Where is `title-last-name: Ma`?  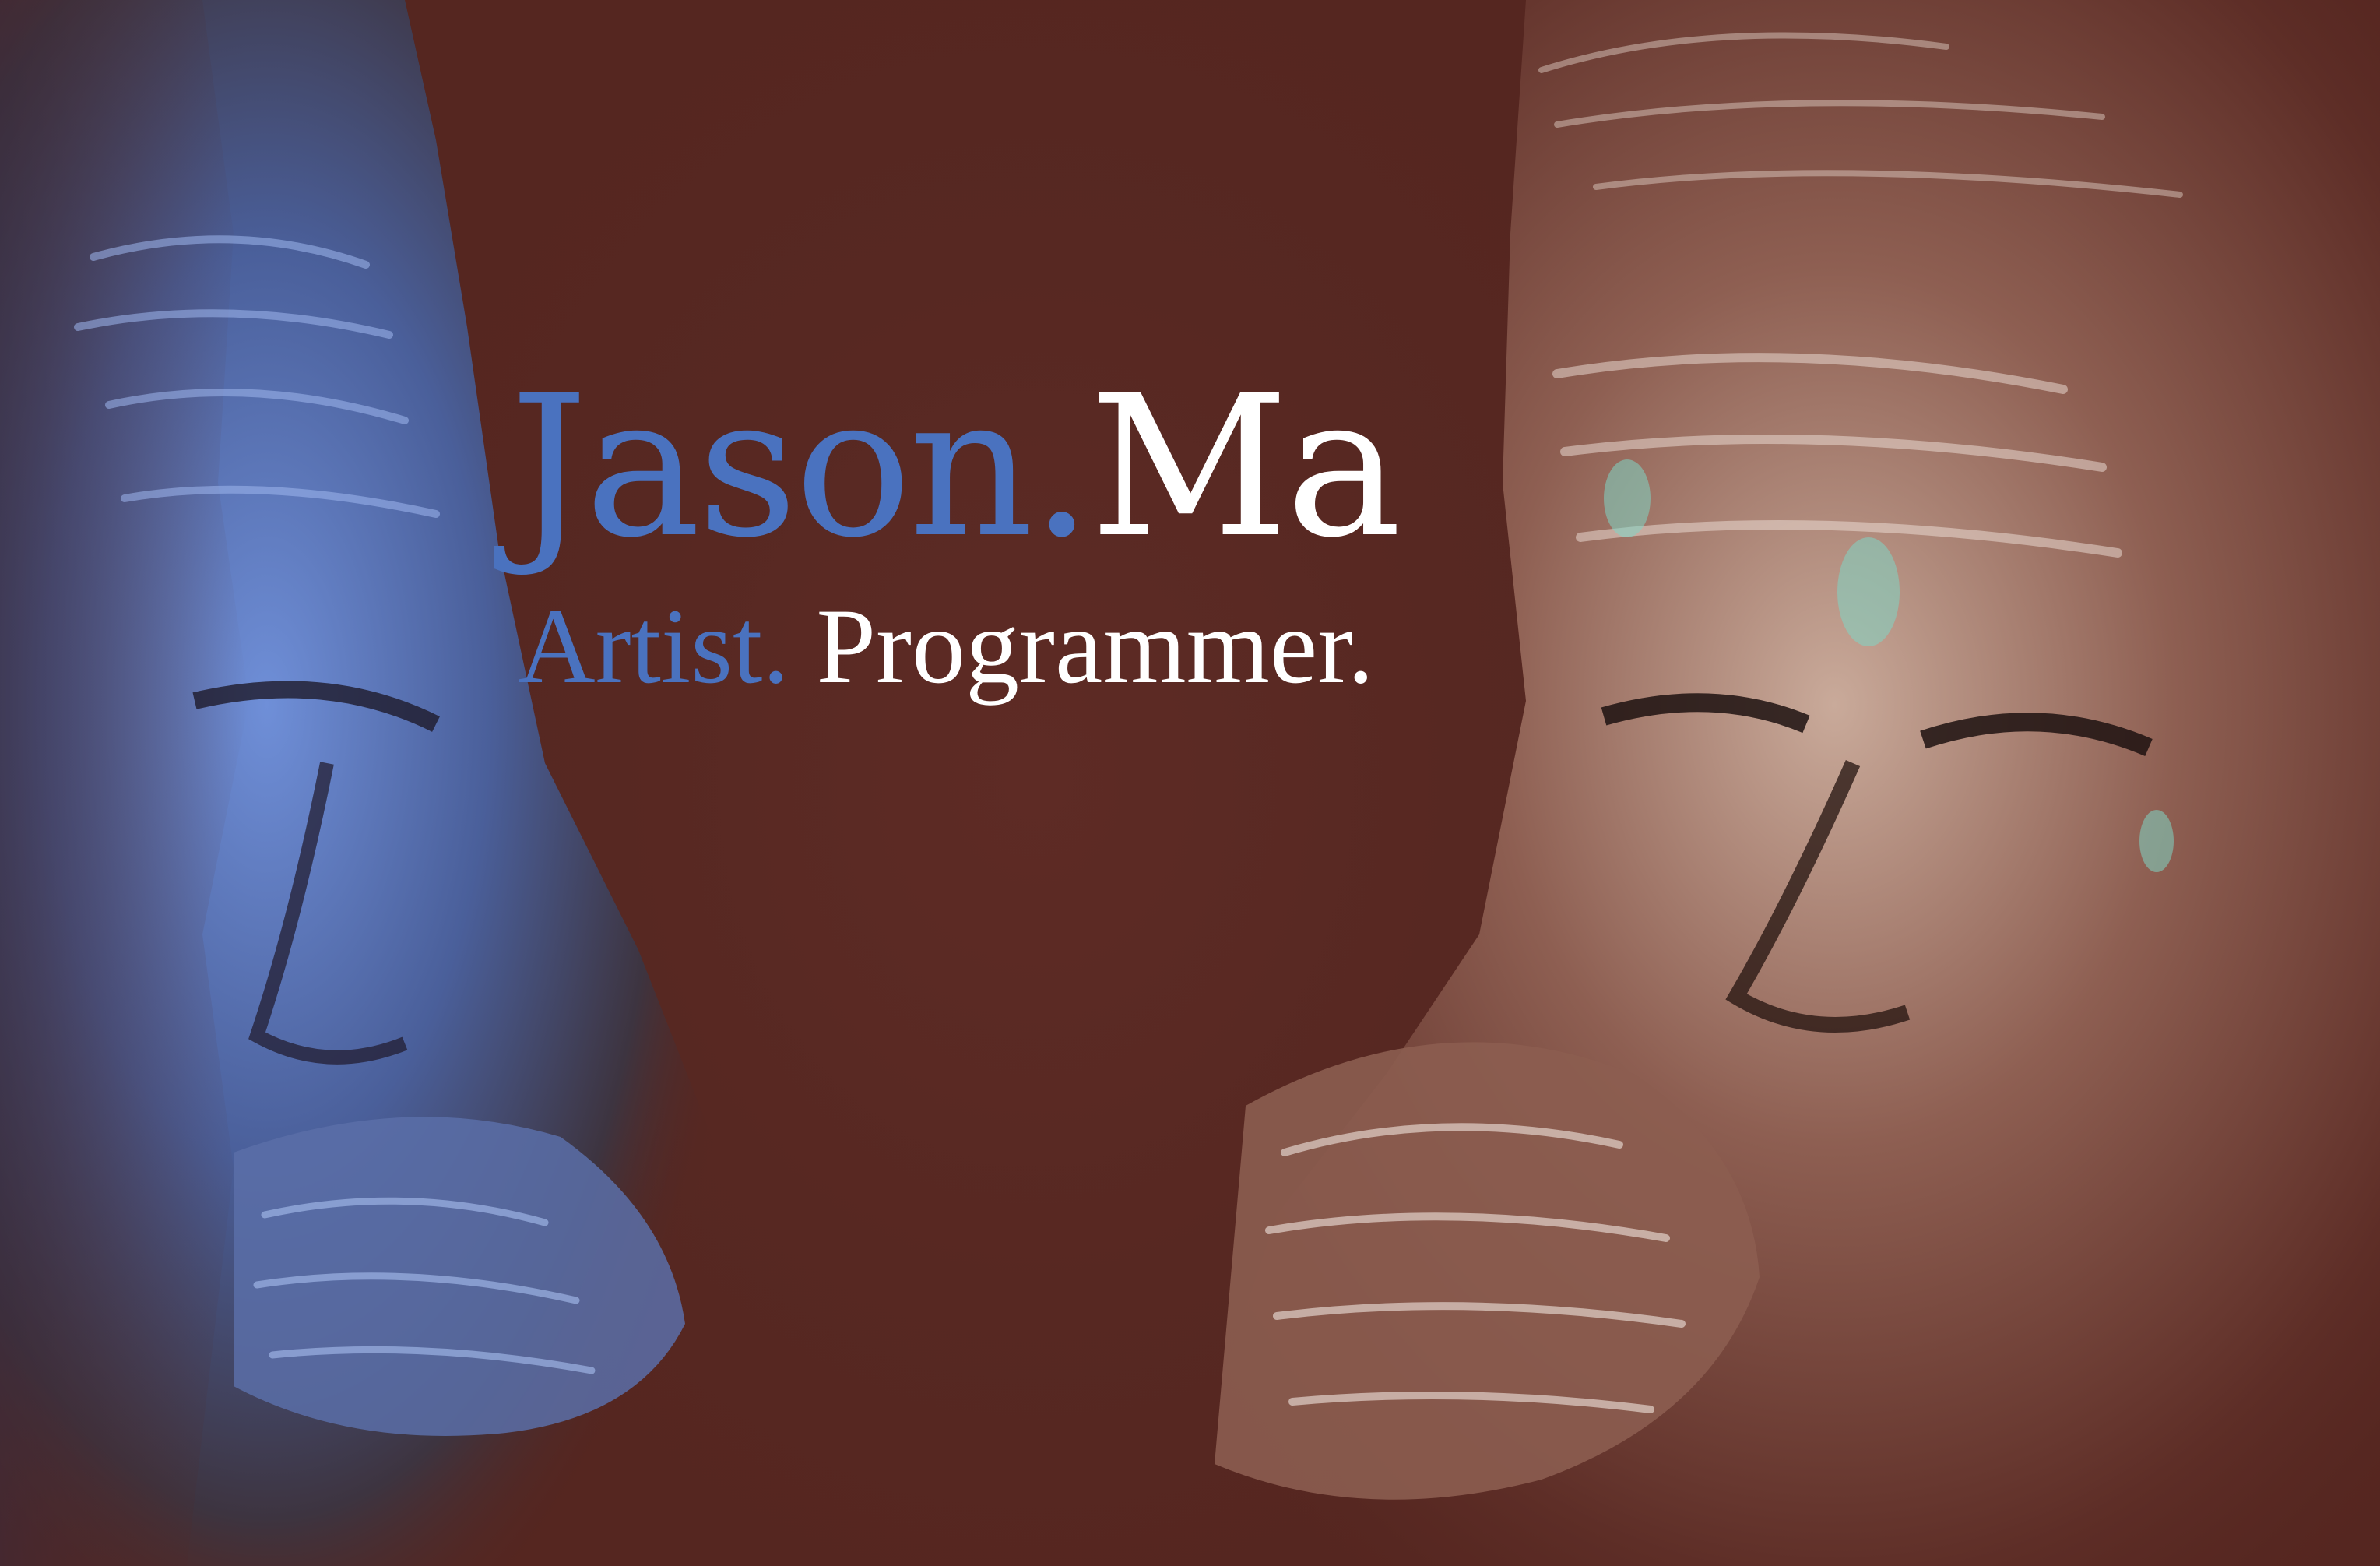
title-last-name: Ma is located at coordinates (1245, 467).